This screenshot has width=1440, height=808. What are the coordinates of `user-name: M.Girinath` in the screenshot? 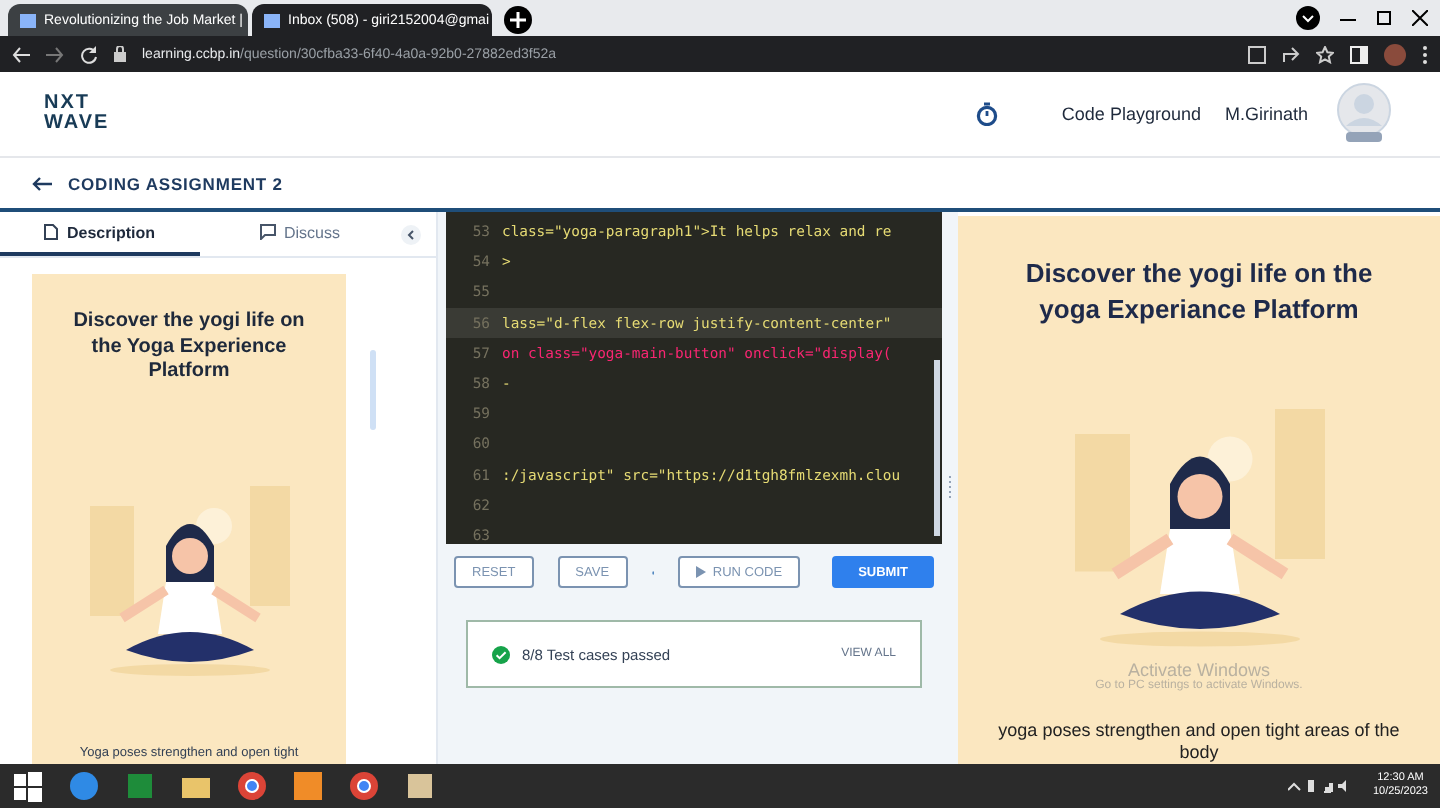 It's located at (1266, 114).